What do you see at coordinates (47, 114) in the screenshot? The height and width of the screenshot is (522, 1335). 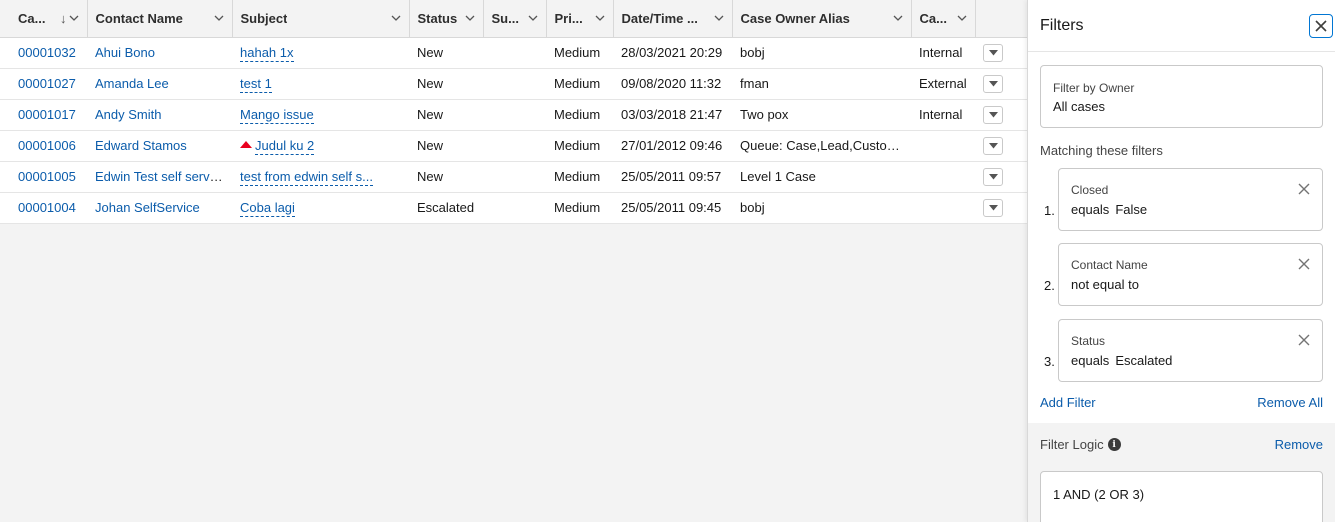 I see `case-number-link: 00001017` at bounding box center [47, 114].